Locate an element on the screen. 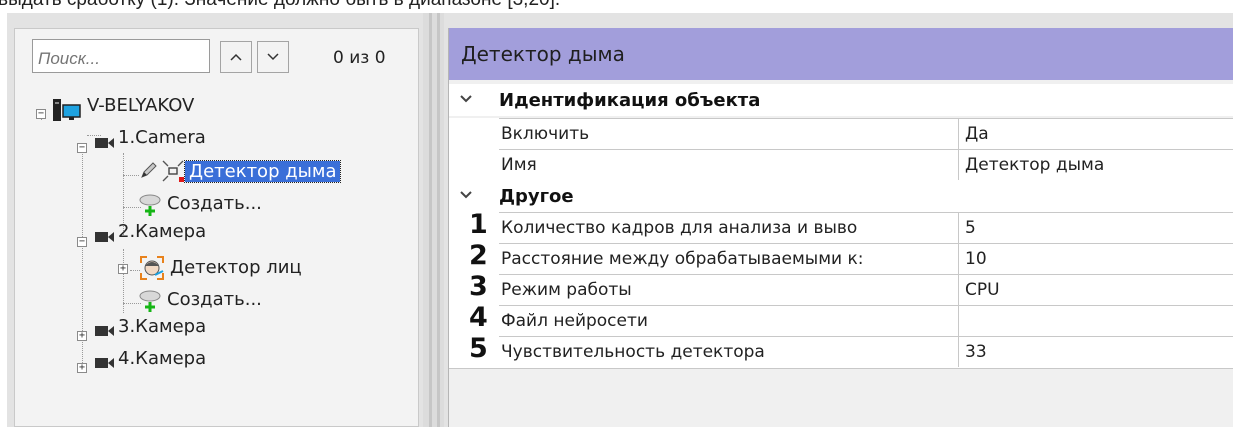  property-row: 2 Расстояние между обрабатываемыми к: 10 is located at coordinates (841, 257).